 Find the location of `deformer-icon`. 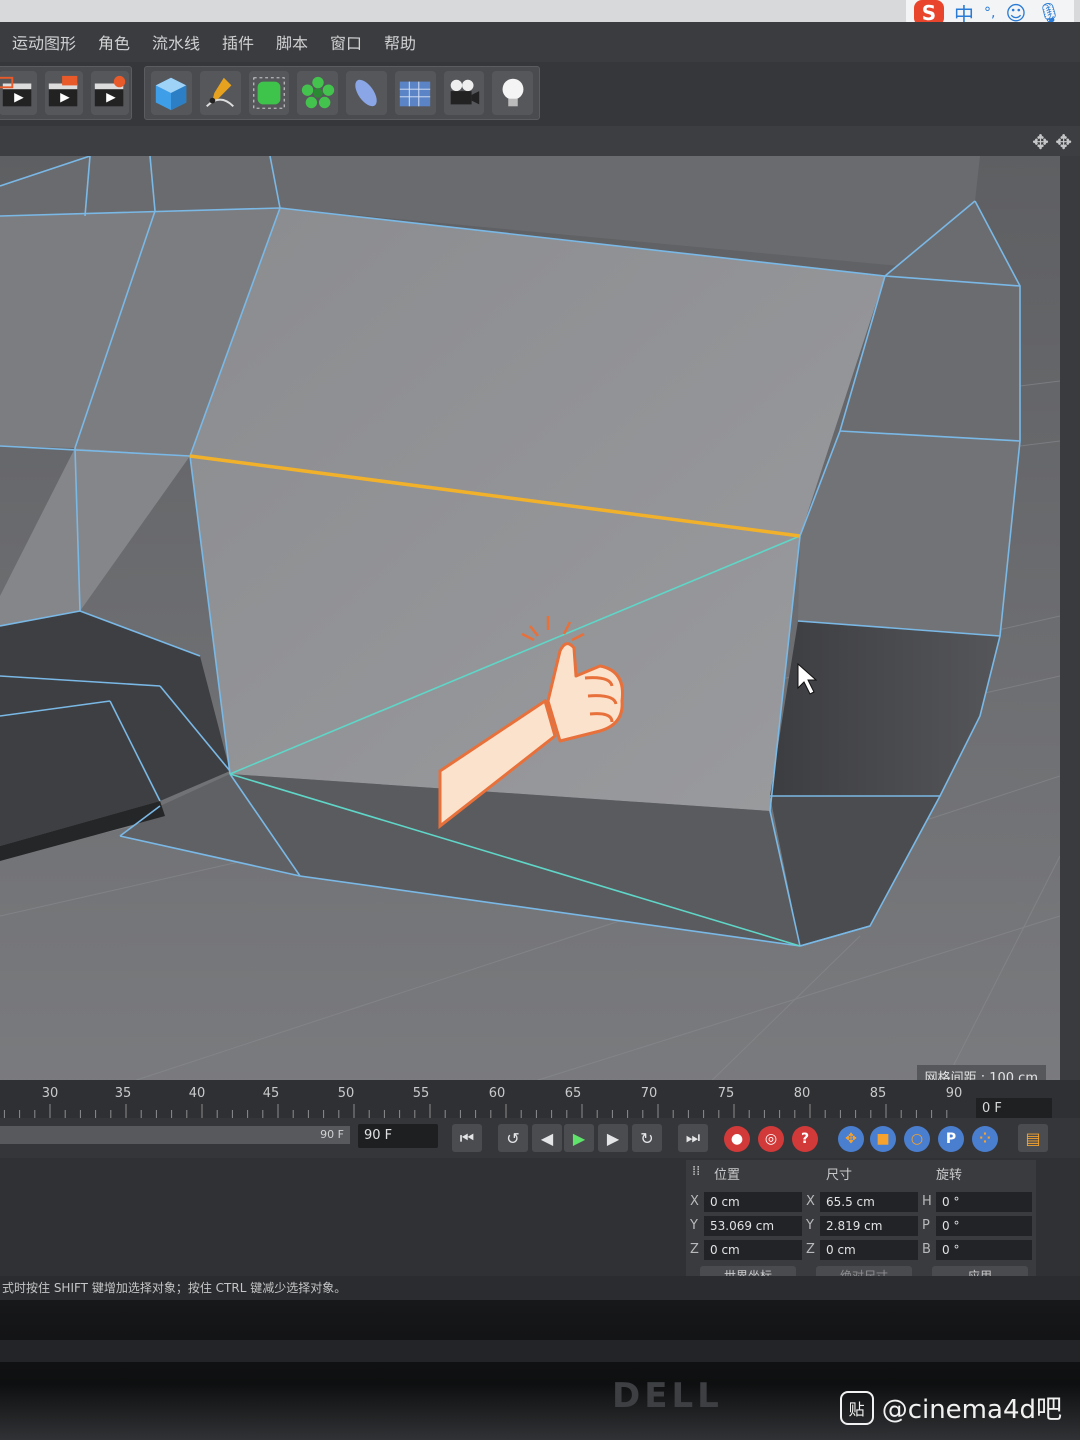

deformer-icon is located at coordinates (366, 93).